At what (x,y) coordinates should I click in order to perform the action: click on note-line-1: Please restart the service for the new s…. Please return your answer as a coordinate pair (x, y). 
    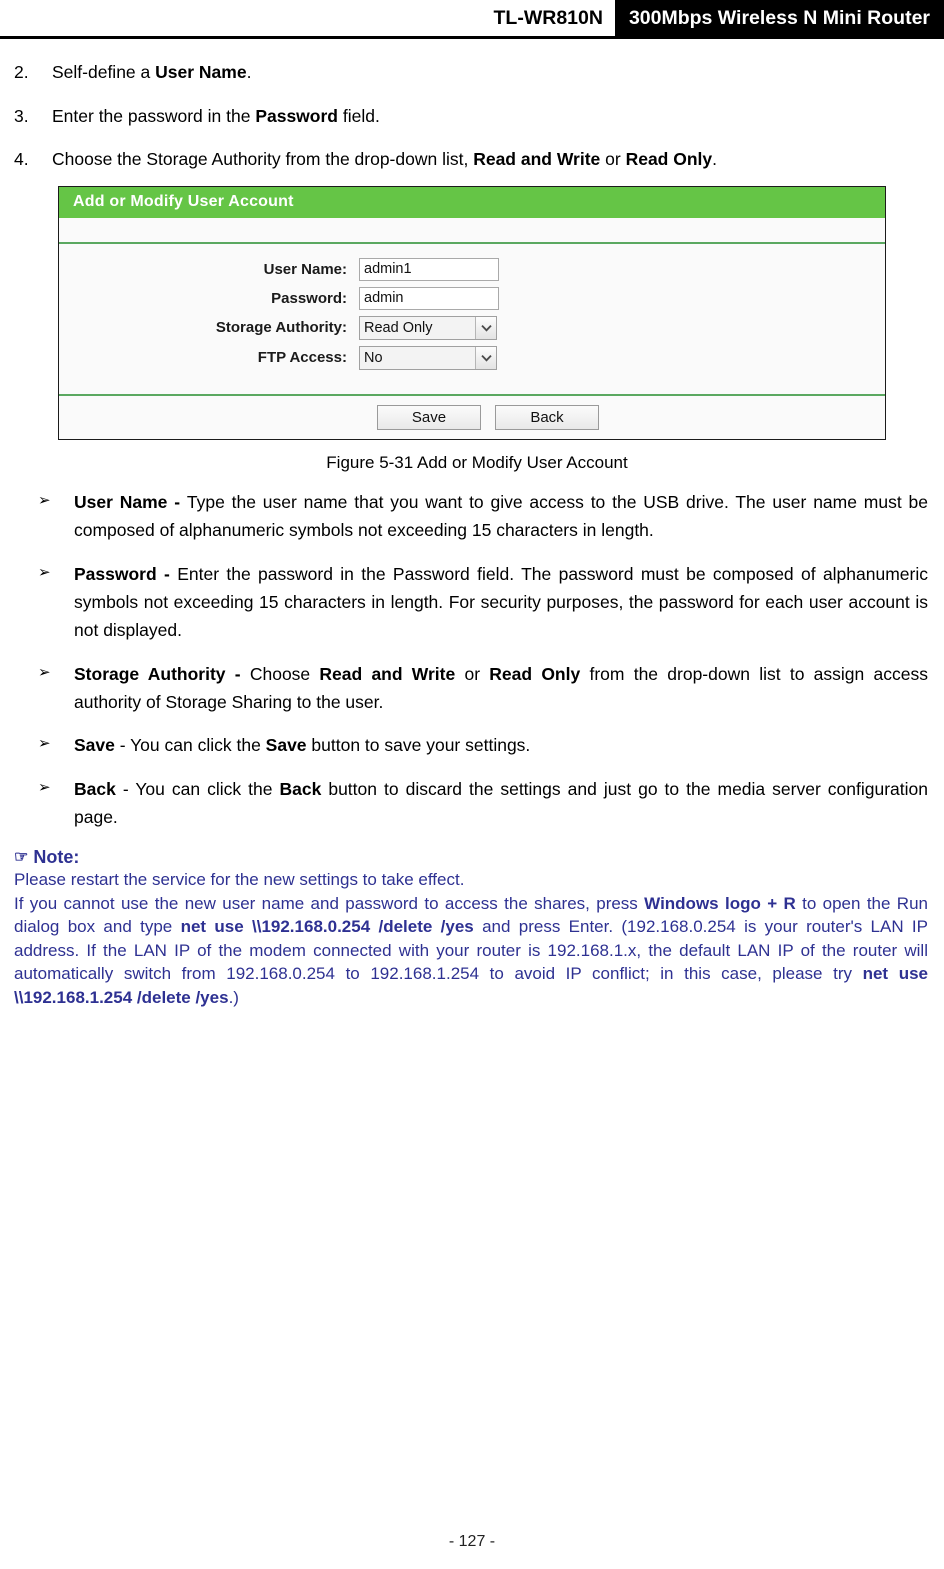
    Looking at the image, I should click on (239, 880).